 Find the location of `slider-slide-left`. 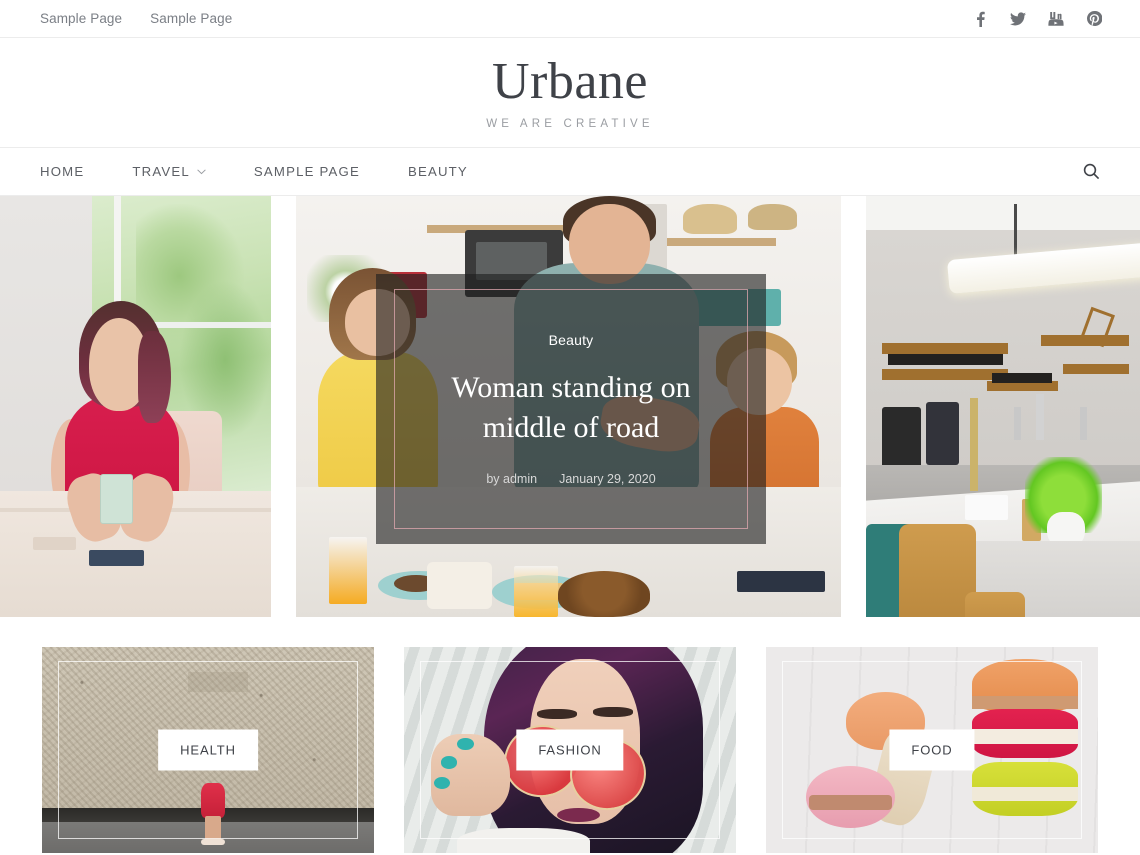

slider-slide-left is located at coordinates (135, 406).